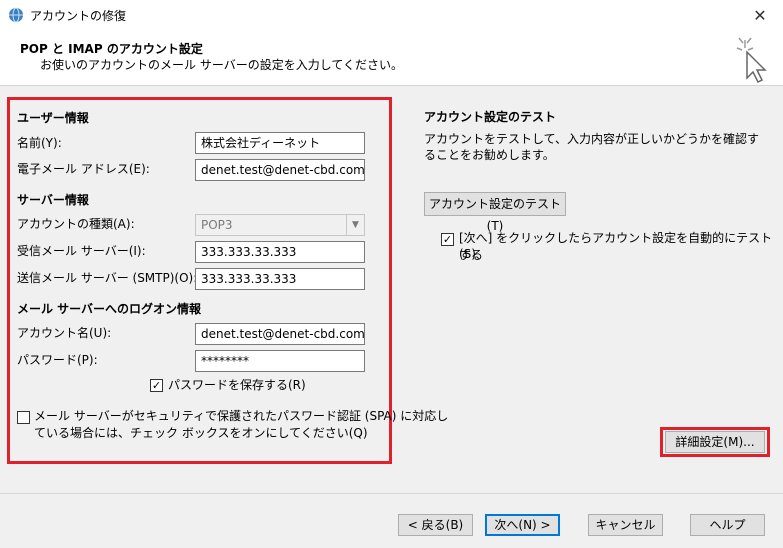 Image resolution: width=783 pixels, height=548 pixels. Describe the element at coordinates (81, 251) in the screenshot. I see `incoming-server-label: 受信メール サーバー(I):` at that location.